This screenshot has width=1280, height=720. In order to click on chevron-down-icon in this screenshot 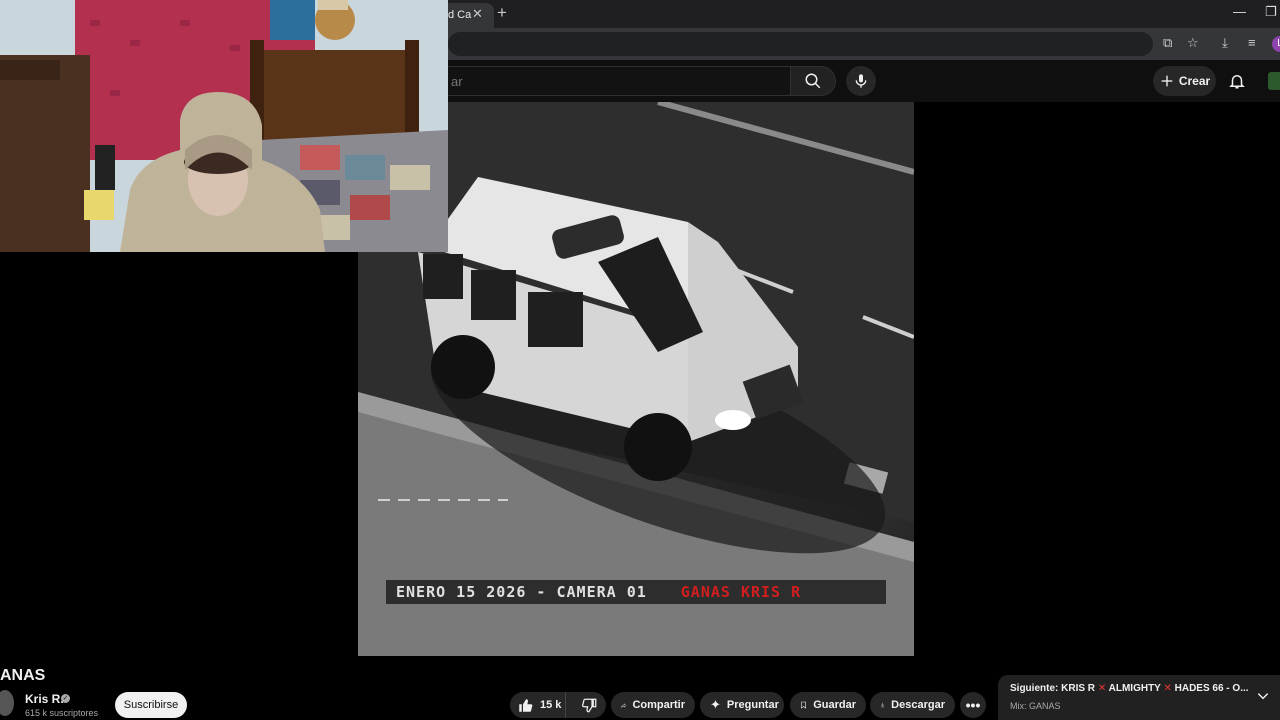, I will do `click(1263, 696)`.